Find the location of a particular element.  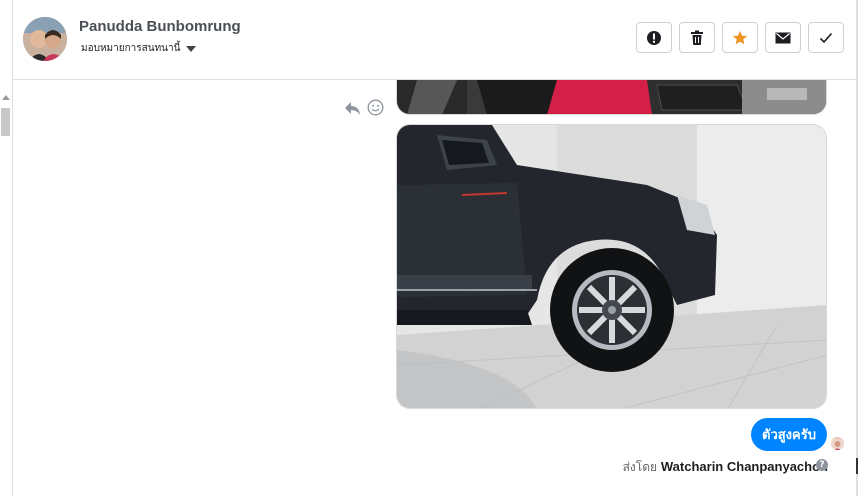

help-glyph: ? is located at coordinates (822, 465).